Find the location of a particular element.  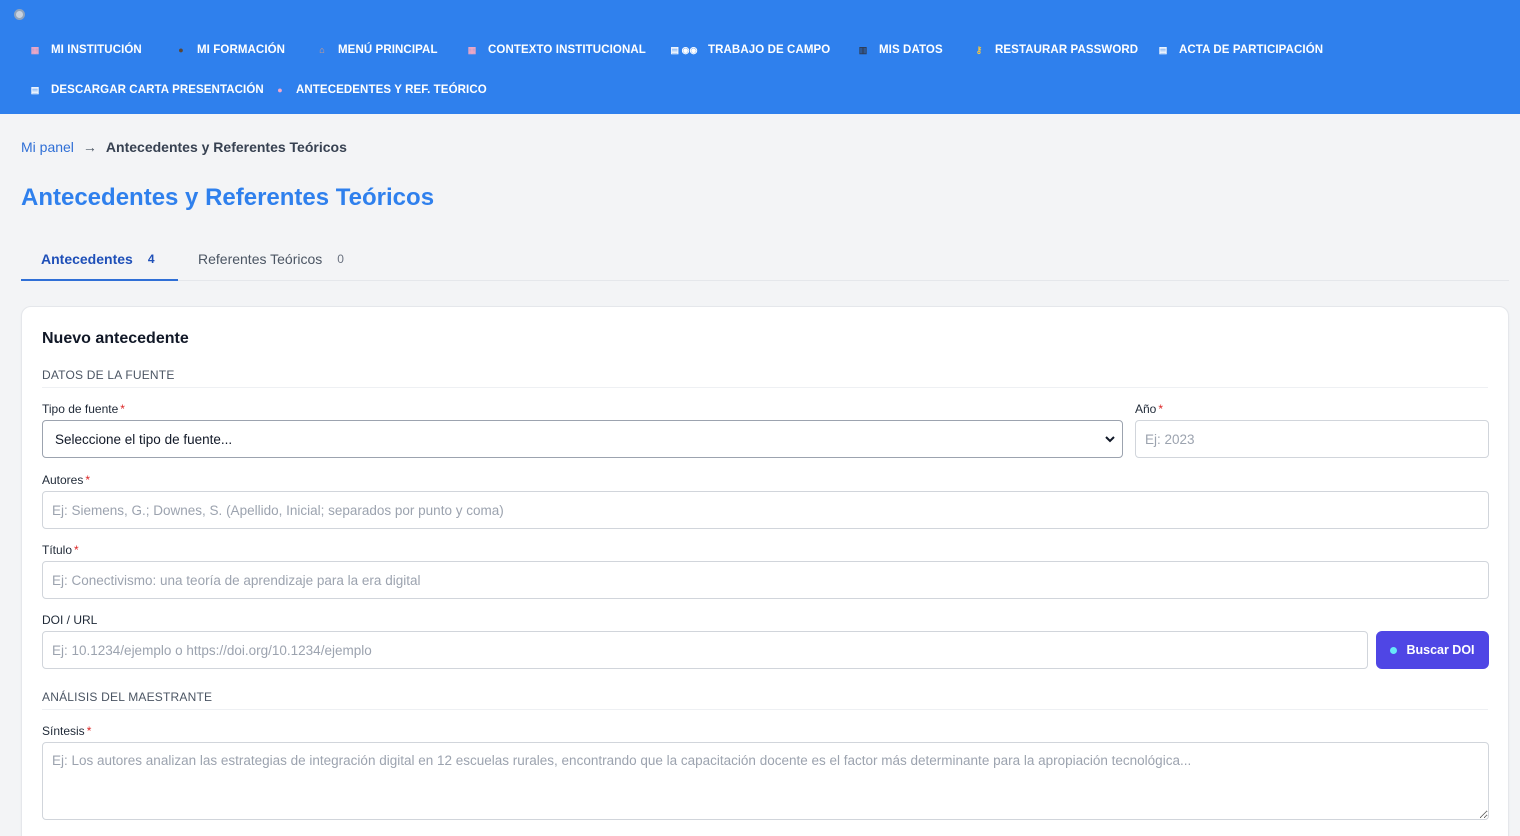

brain-icon: ● is located at coordinates (280, 90).